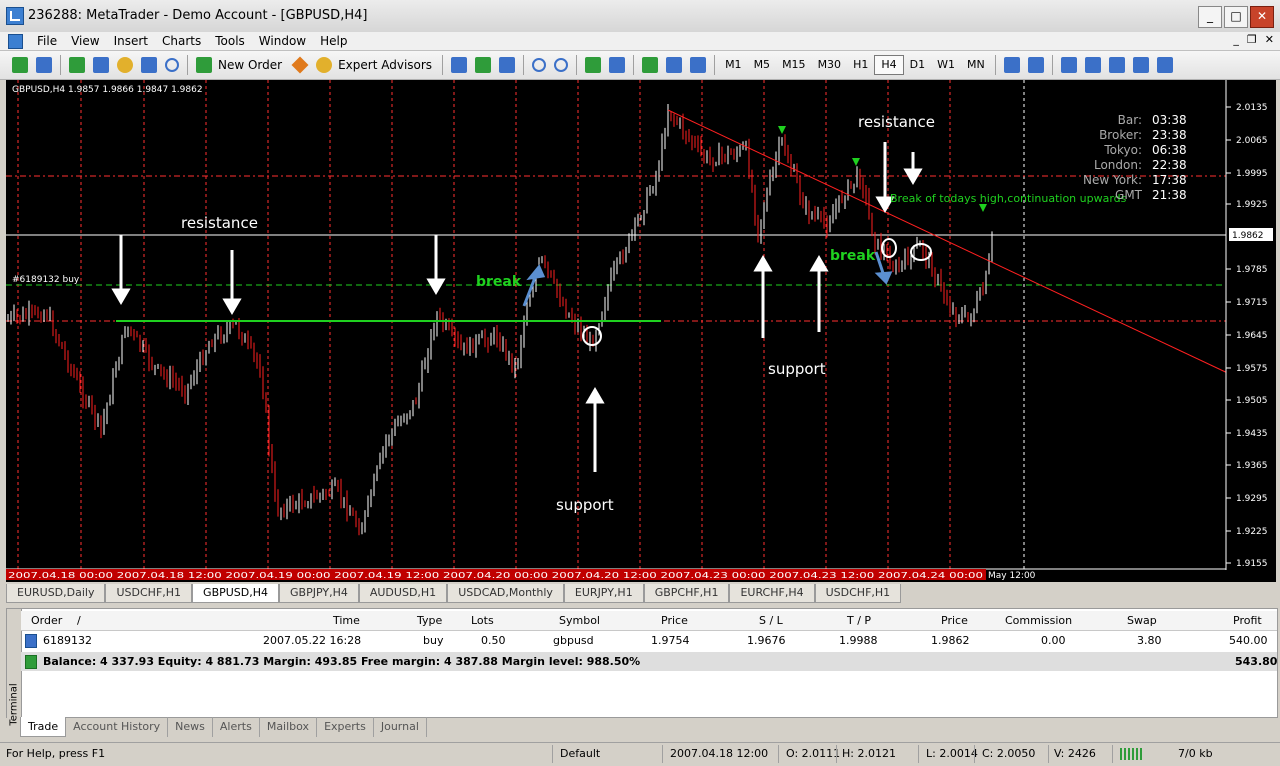 Image resolution: width=1280 pixels, height=766 pixels. Describe the element at coordinates (1035, 65) in the screenshot. I see `crosshair-icon` at that location.